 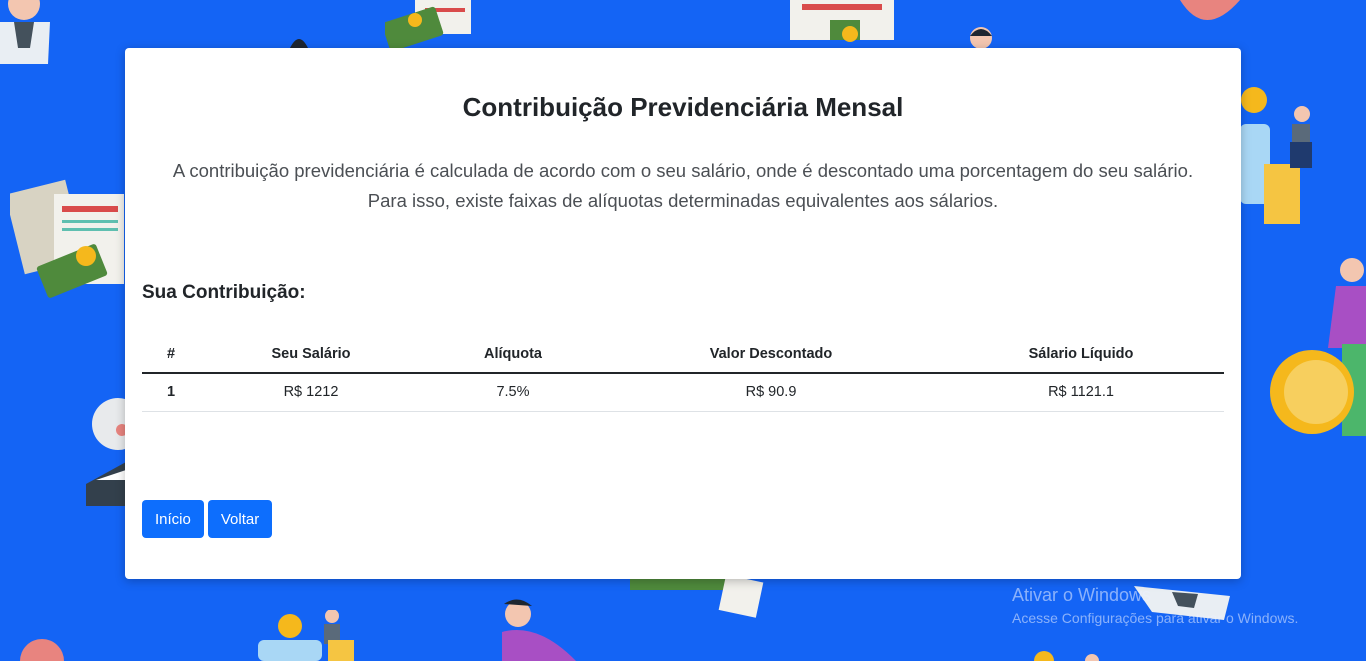 I want to click on action-buttons: Início Voltar, so click(x=207, y=519).